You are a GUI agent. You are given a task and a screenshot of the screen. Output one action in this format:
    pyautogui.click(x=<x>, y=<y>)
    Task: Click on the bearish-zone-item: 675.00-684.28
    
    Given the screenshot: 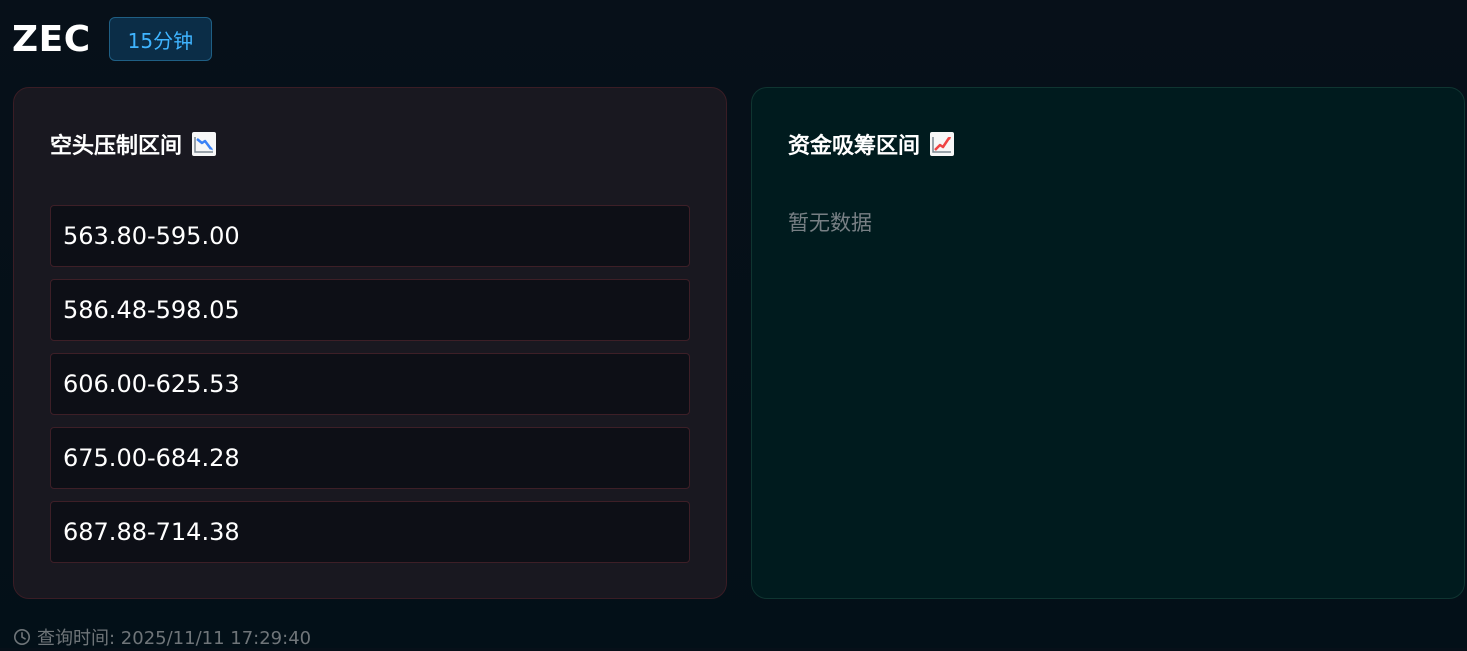 What is the action you would take?
    pyautogui.click(x=370, y=458)
    